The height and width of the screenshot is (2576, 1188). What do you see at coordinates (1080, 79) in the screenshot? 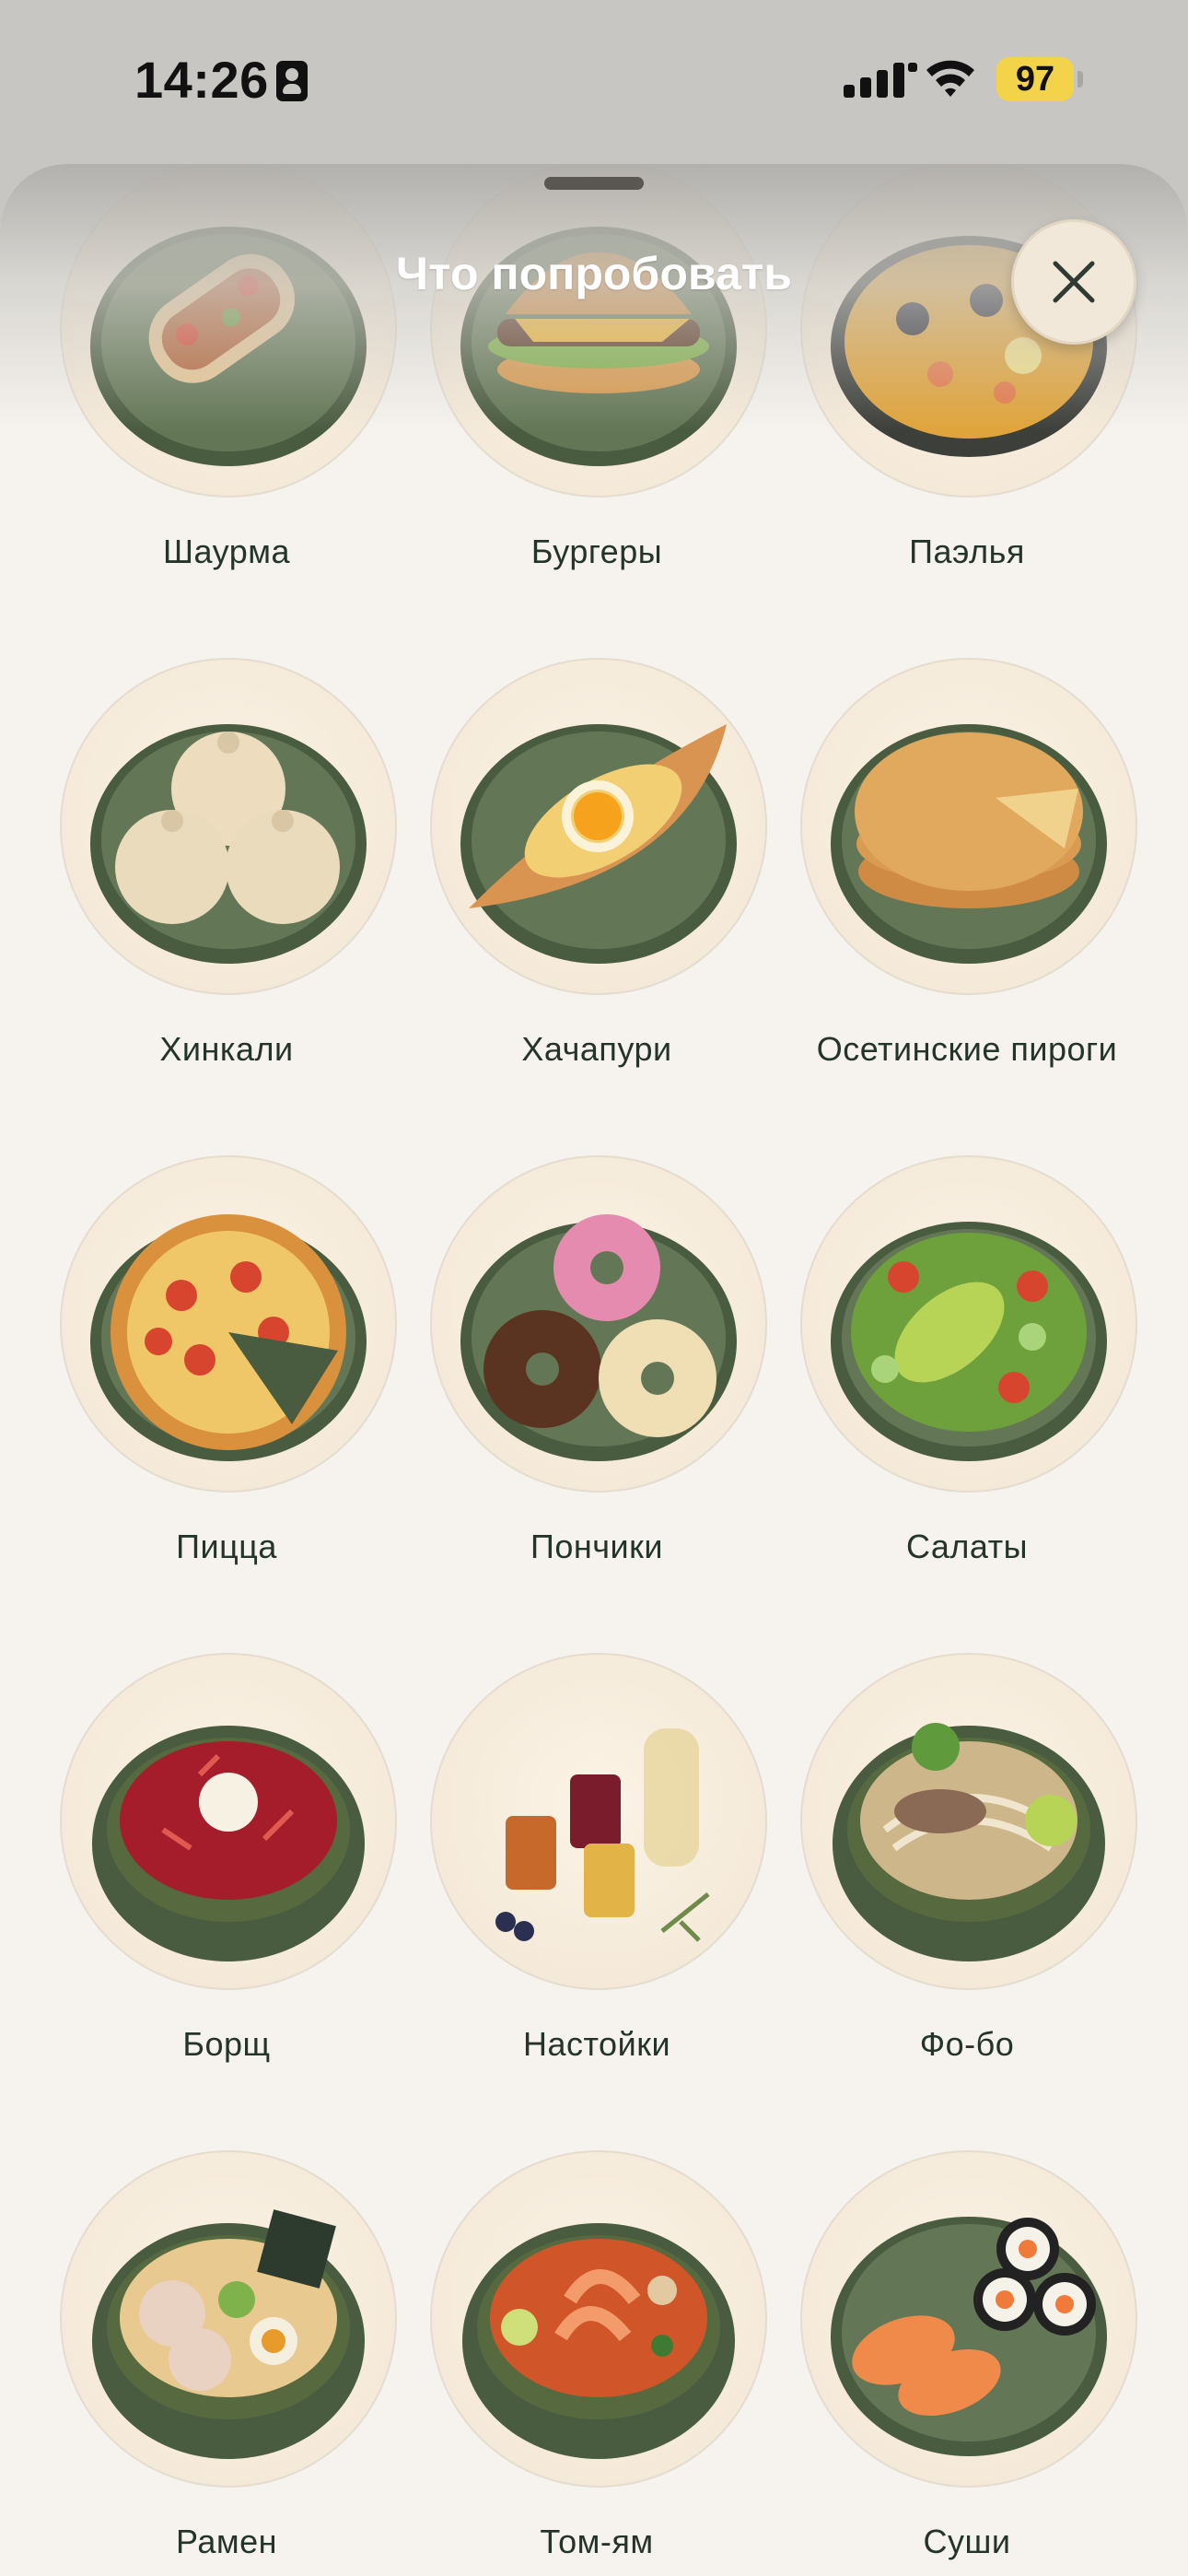
I see `battery-tip` at bounding box center [1080, 79].